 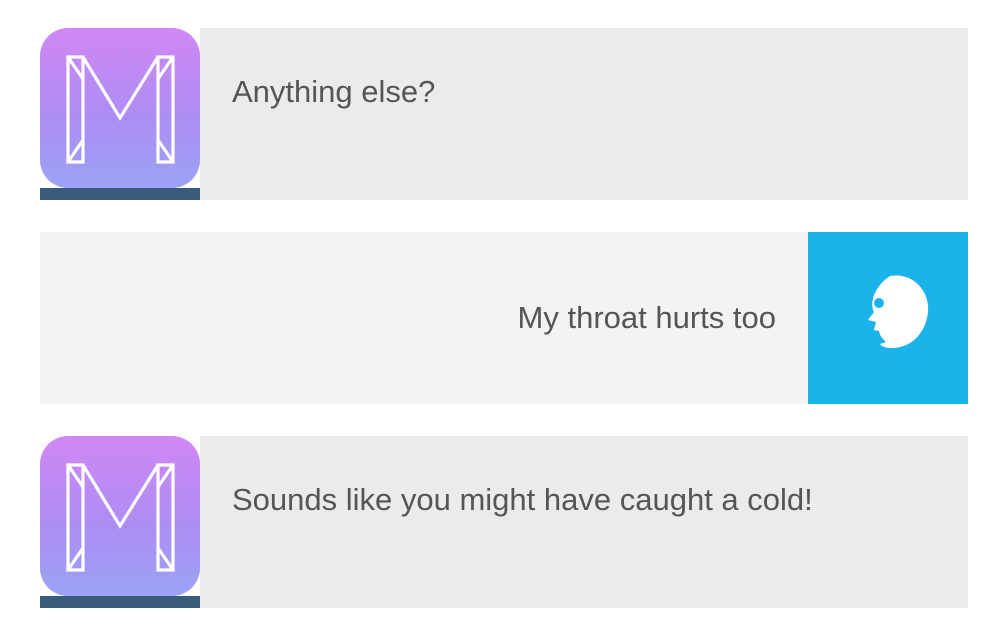 What do you see at coordinates (334, 91) in the screenshot?
I see `bot-message-text: Anything else?` at bounding box center [334, 91].